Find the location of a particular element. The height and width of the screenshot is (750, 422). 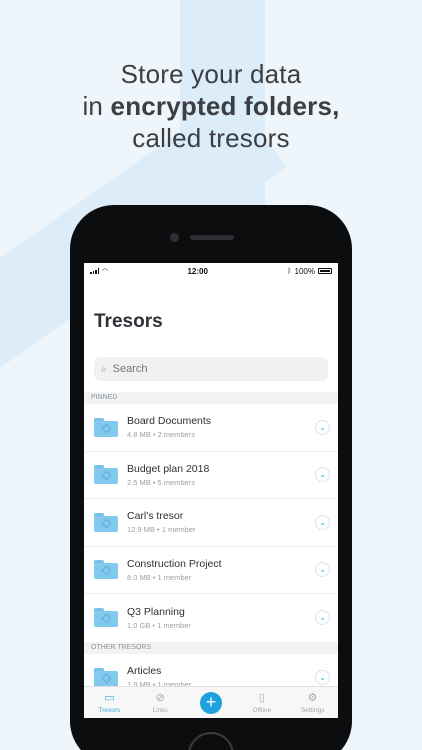

tab-label: Links is located at coordinates (160, 710).